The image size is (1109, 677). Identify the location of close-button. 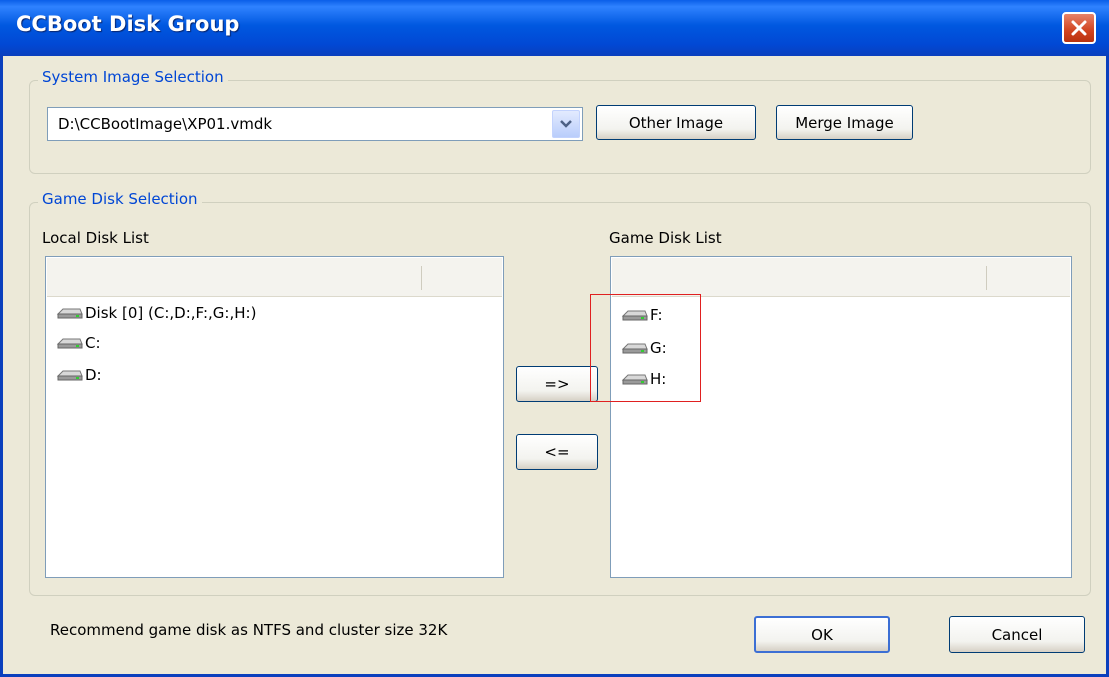
(1079, 28).